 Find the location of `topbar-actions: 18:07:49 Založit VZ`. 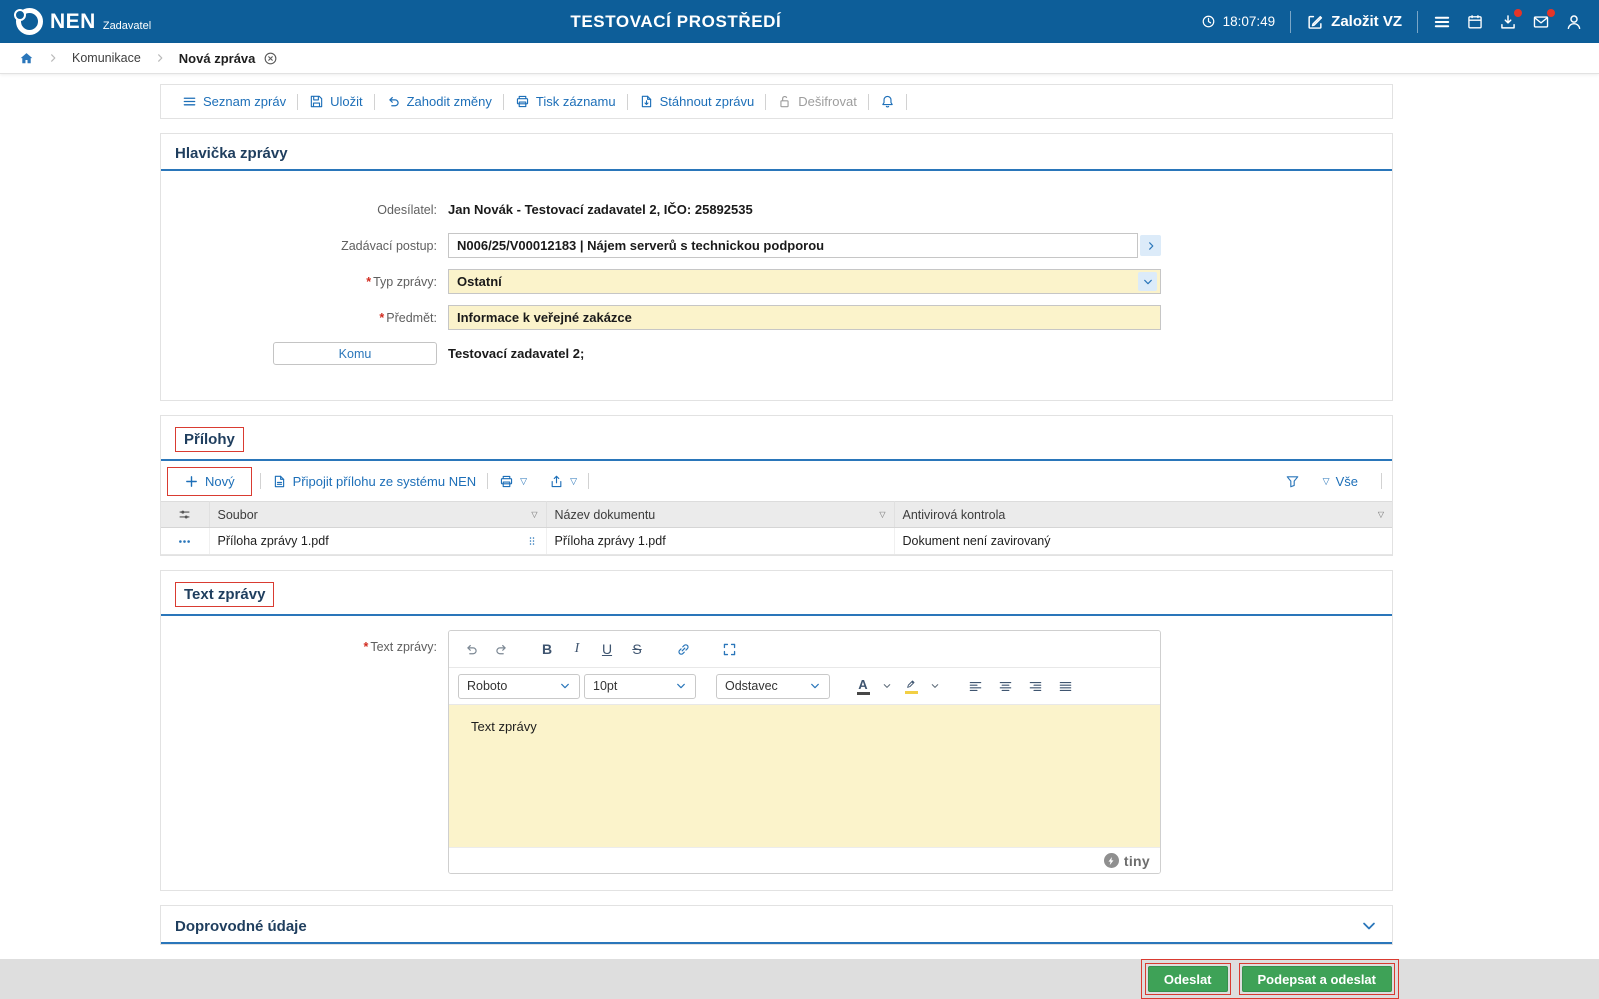

topbar-actions: 18:07:49 Založit VZ is located at coordinates (1392, 20).